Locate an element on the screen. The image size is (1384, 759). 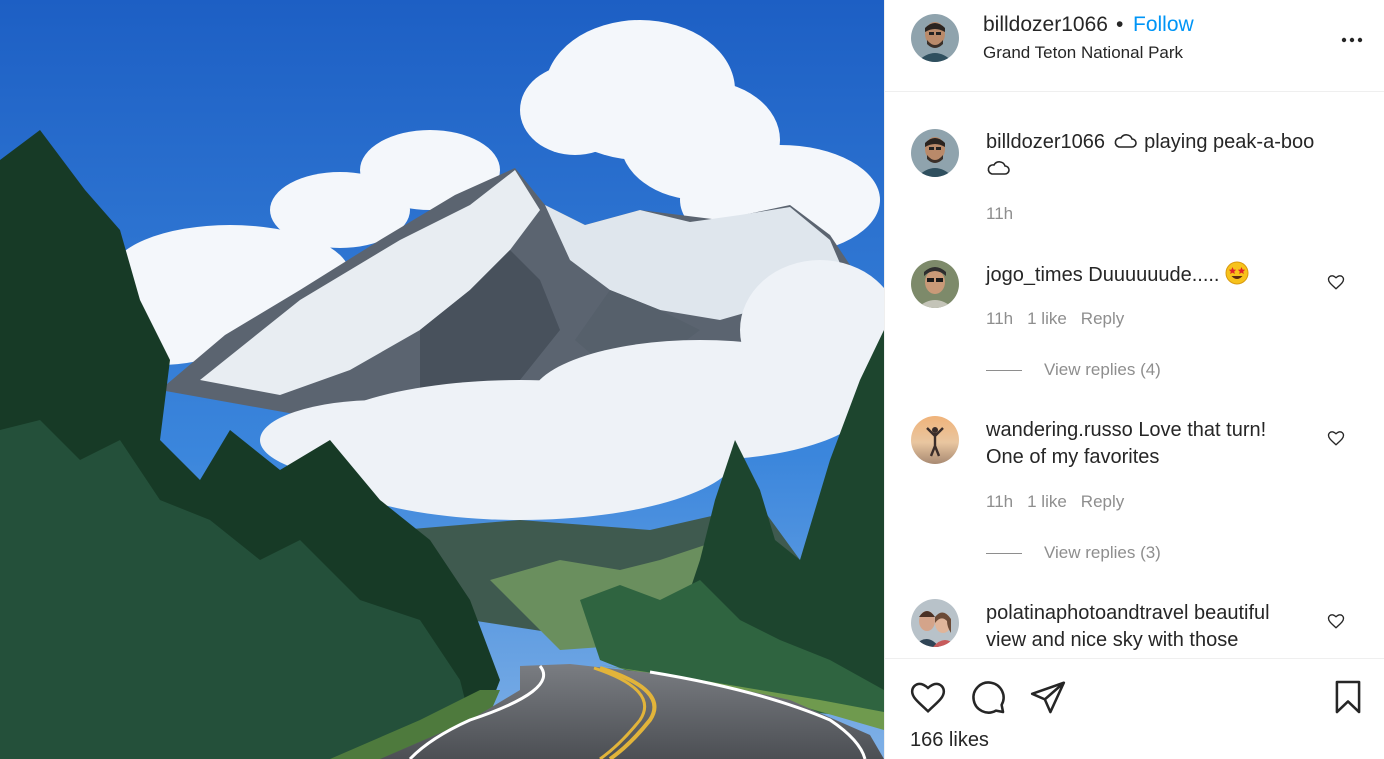
likes-count: 166 likes is located at coordinates (949, 740).